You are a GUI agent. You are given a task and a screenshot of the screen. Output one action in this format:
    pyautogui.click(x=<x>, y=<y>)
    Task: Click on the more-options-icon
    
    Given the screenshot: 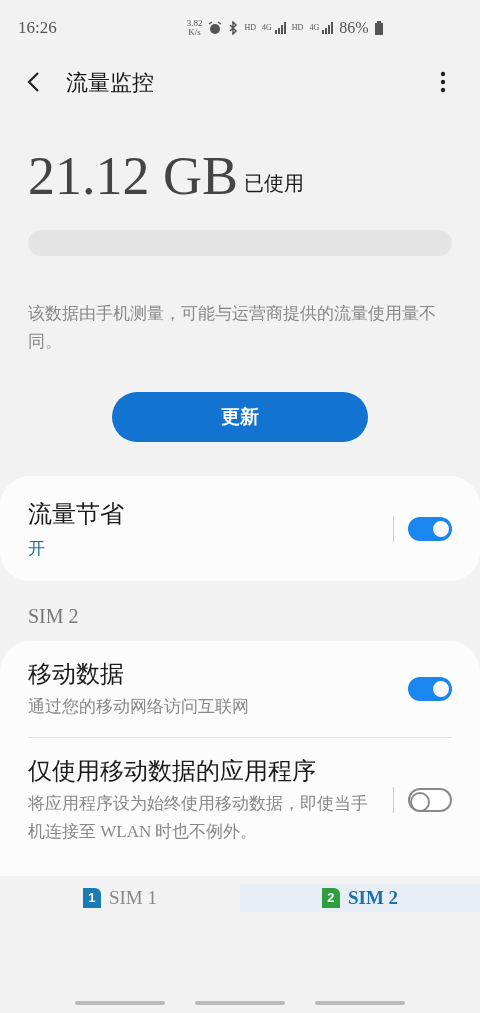 What is the action you would take?
    pyautogui.click(x=443, y=82)
    